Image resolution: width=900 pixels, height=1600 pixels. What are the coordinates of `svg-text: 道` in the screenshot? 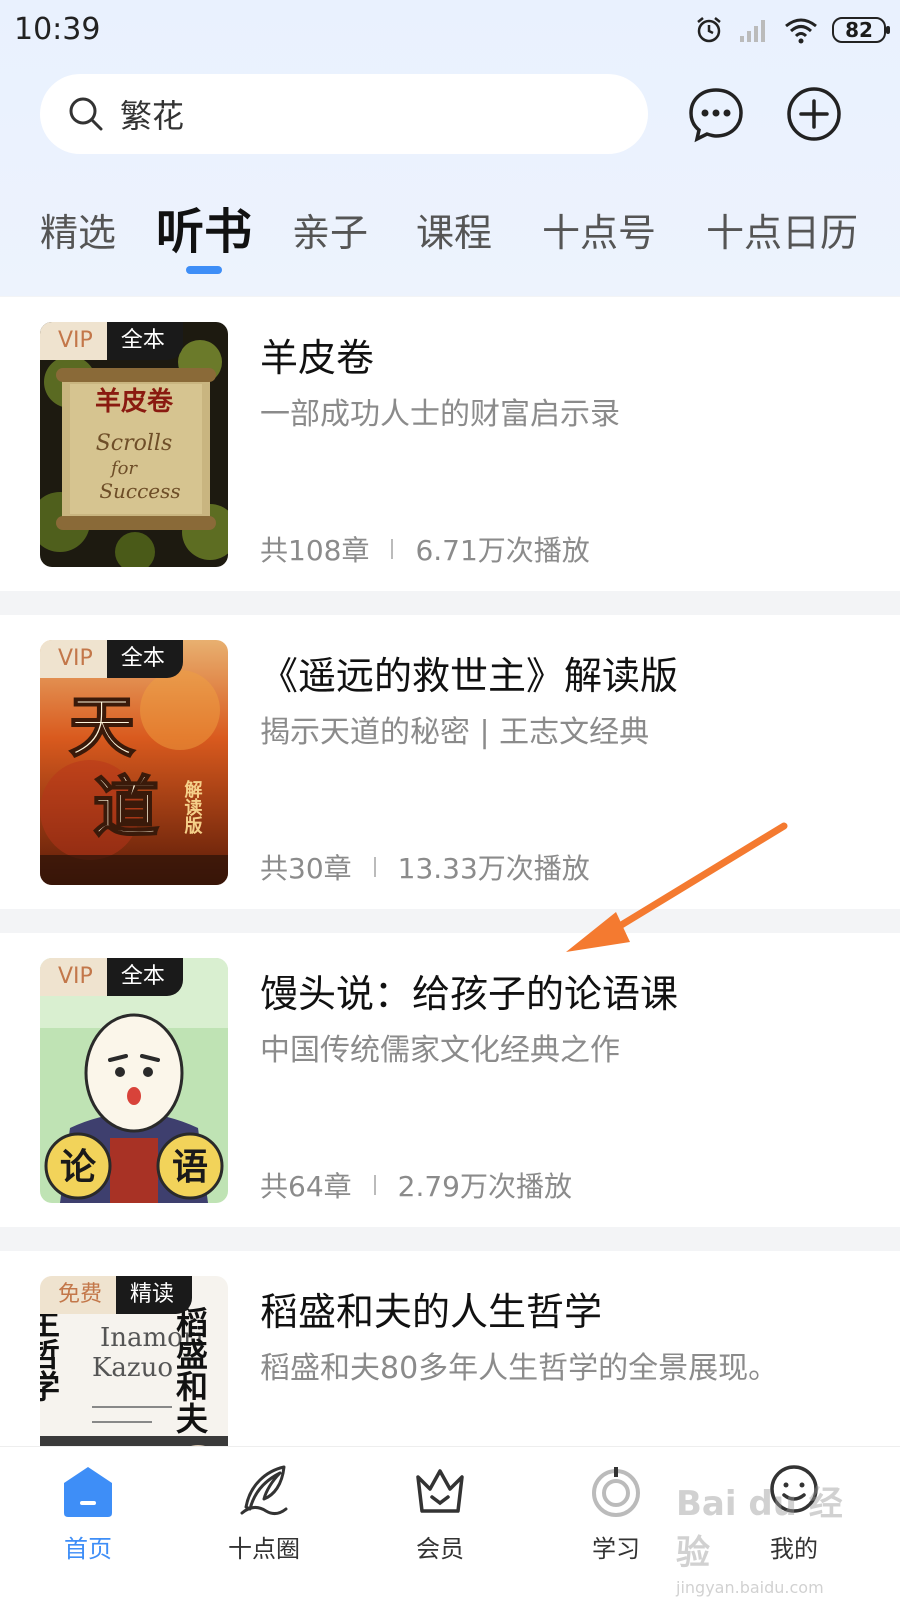 It's located at (126, 807).